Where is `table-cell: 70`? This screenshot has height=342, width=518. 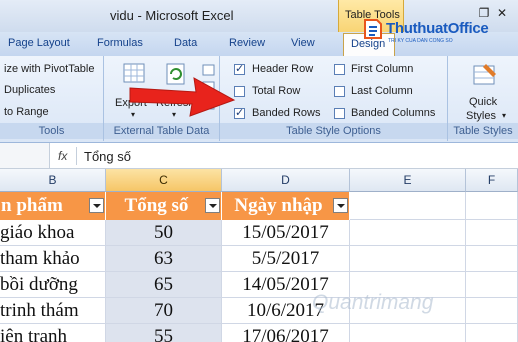 table-cell: 70 is located at coordinates (164, 311).